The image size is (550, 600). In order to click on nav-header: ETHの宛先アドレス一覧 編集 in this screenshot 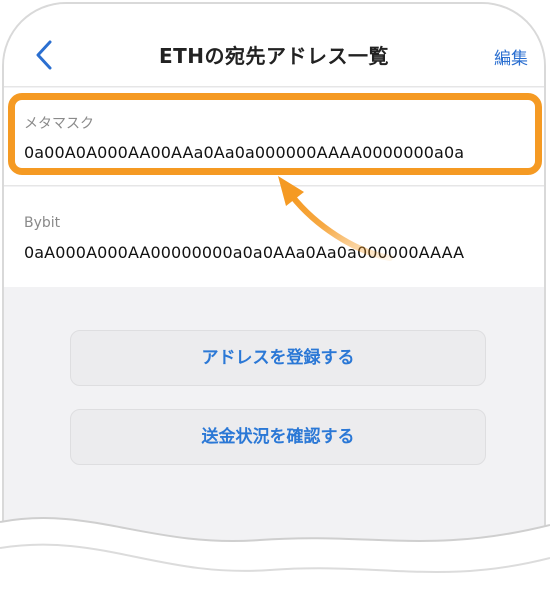, I will do `click(274, 45)`.